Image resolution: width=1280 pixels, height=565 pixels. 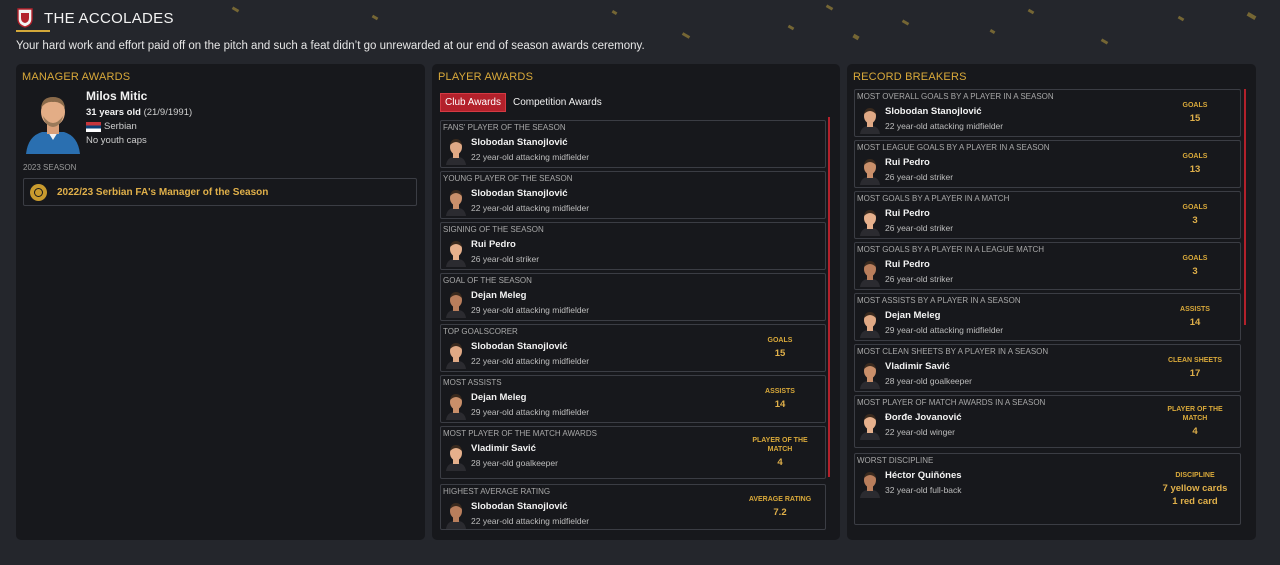 What do you see at coordinates (497, 491) in the screenshot?
I see `player-award-heading: HIGHEST AVERAGE RATING` at bounding box center [497, 491].